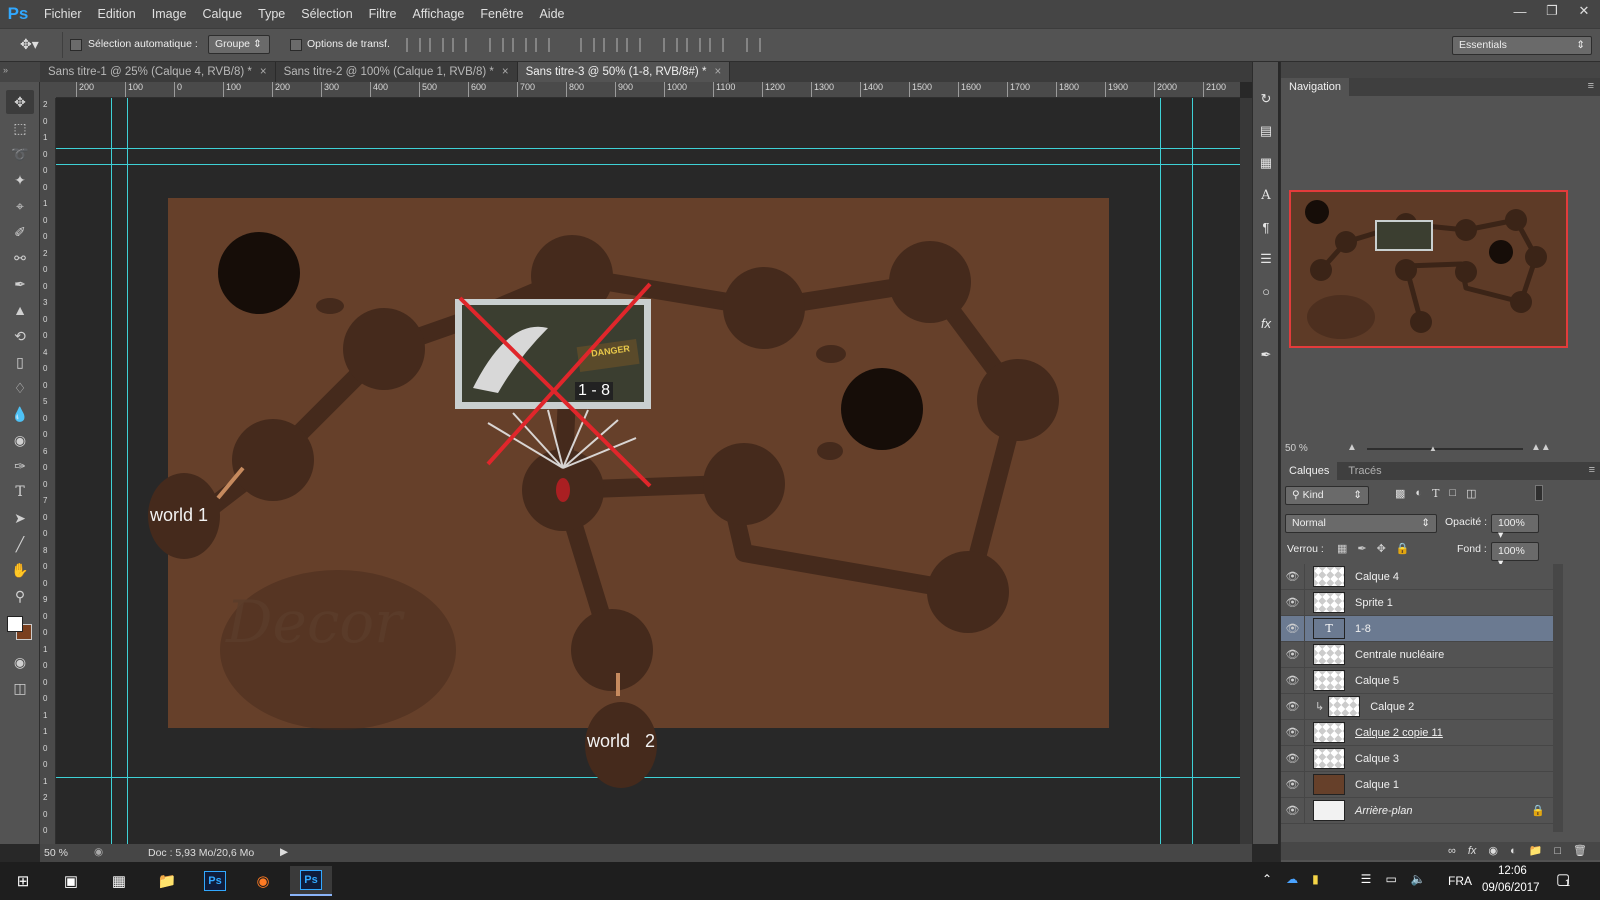 The image size is (1600, 900). I want to click on navigator-tab: Navigation, so click(1315, 87).